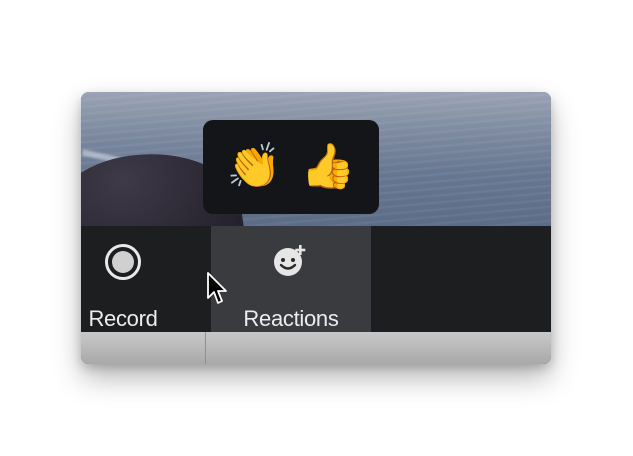  I want to click on reactions-label: Reactions, so click(291, 318).